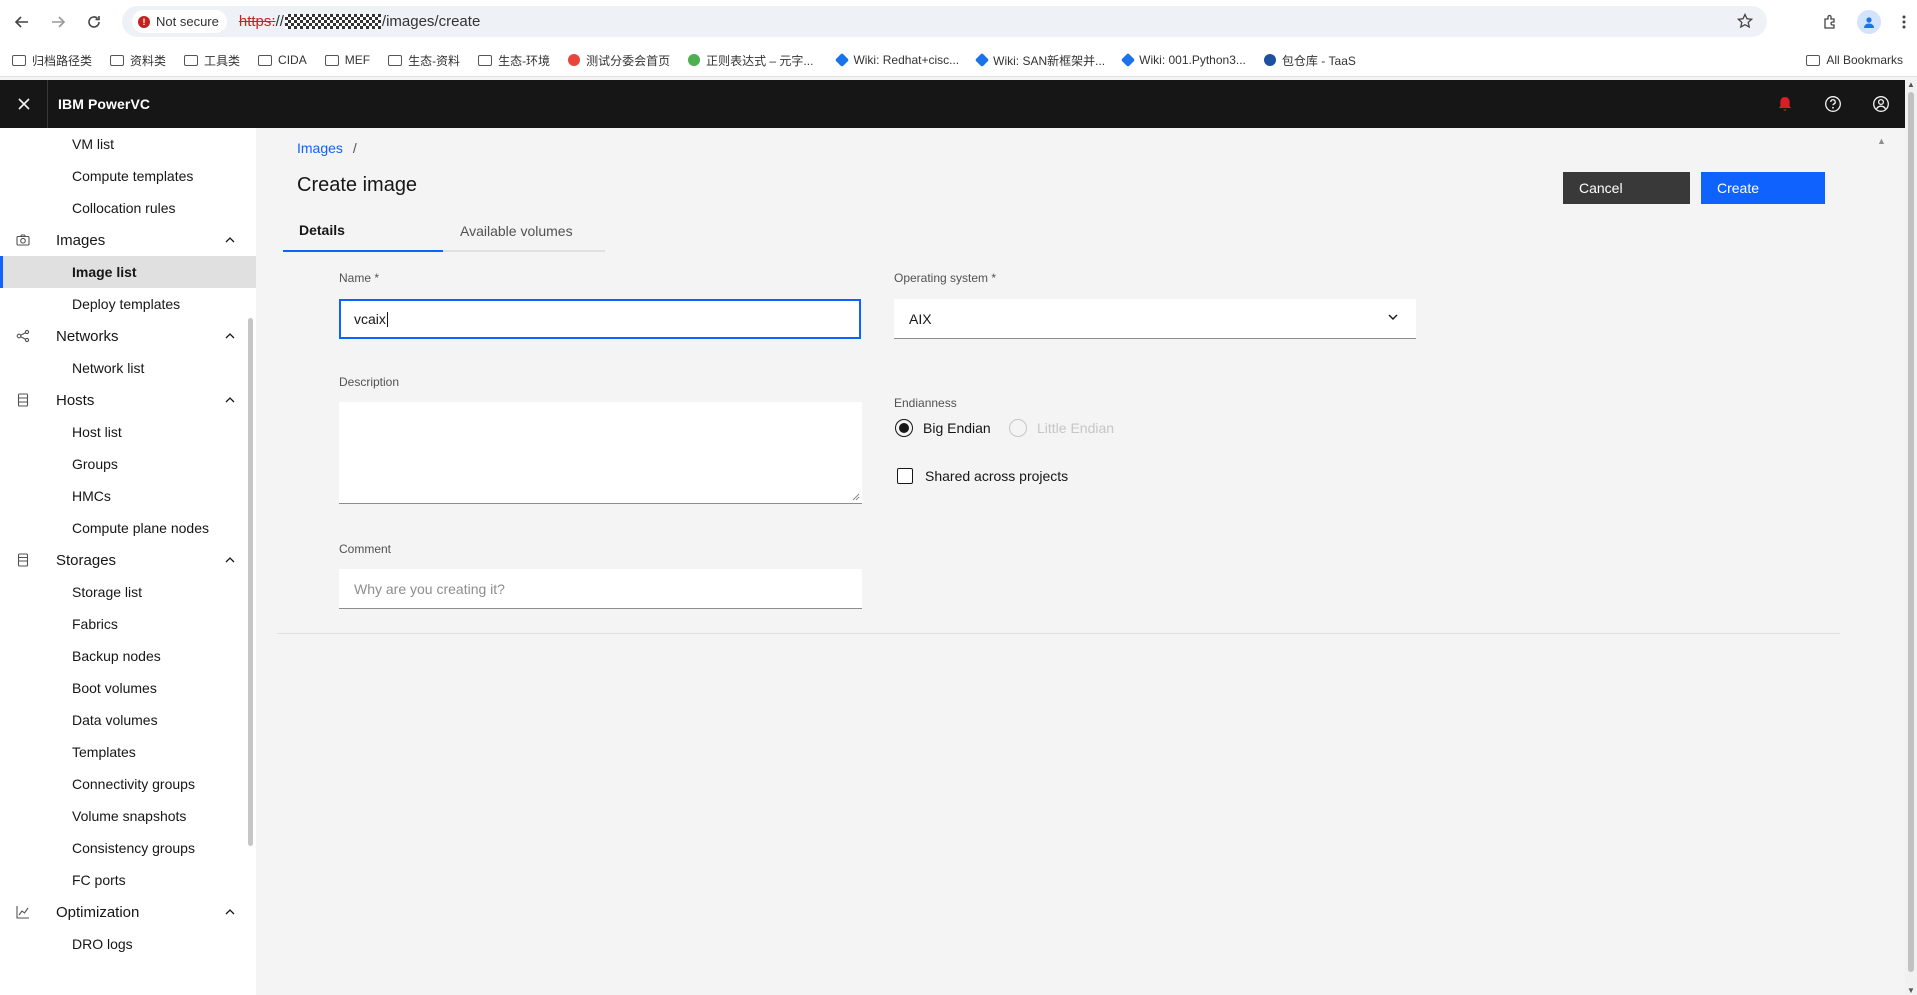 Image resolution: width=1917 pixels, height=995 pixels. I want to click on bookmark-label: 归档路径类, so click(62, 60).